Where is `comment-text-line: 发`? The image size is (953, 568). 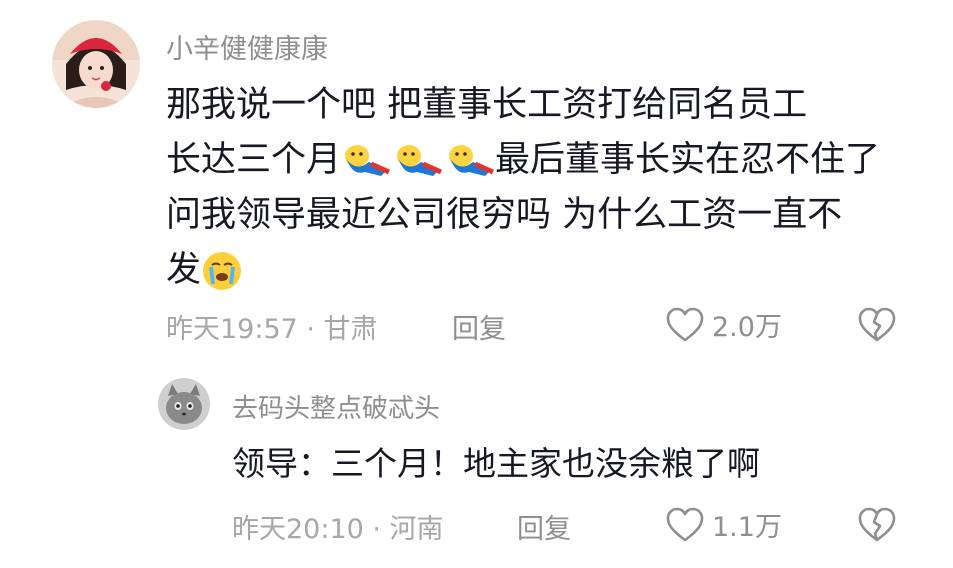 comment-text-line: 发 is located at coordinates (523, 270).